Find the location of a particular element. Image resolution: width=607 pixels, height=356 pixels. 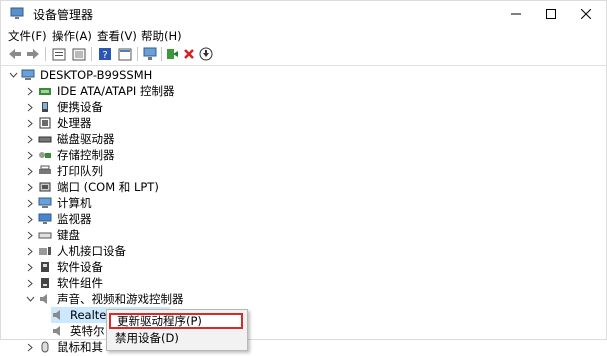

storage-icon is located at coordinates (45, 155).